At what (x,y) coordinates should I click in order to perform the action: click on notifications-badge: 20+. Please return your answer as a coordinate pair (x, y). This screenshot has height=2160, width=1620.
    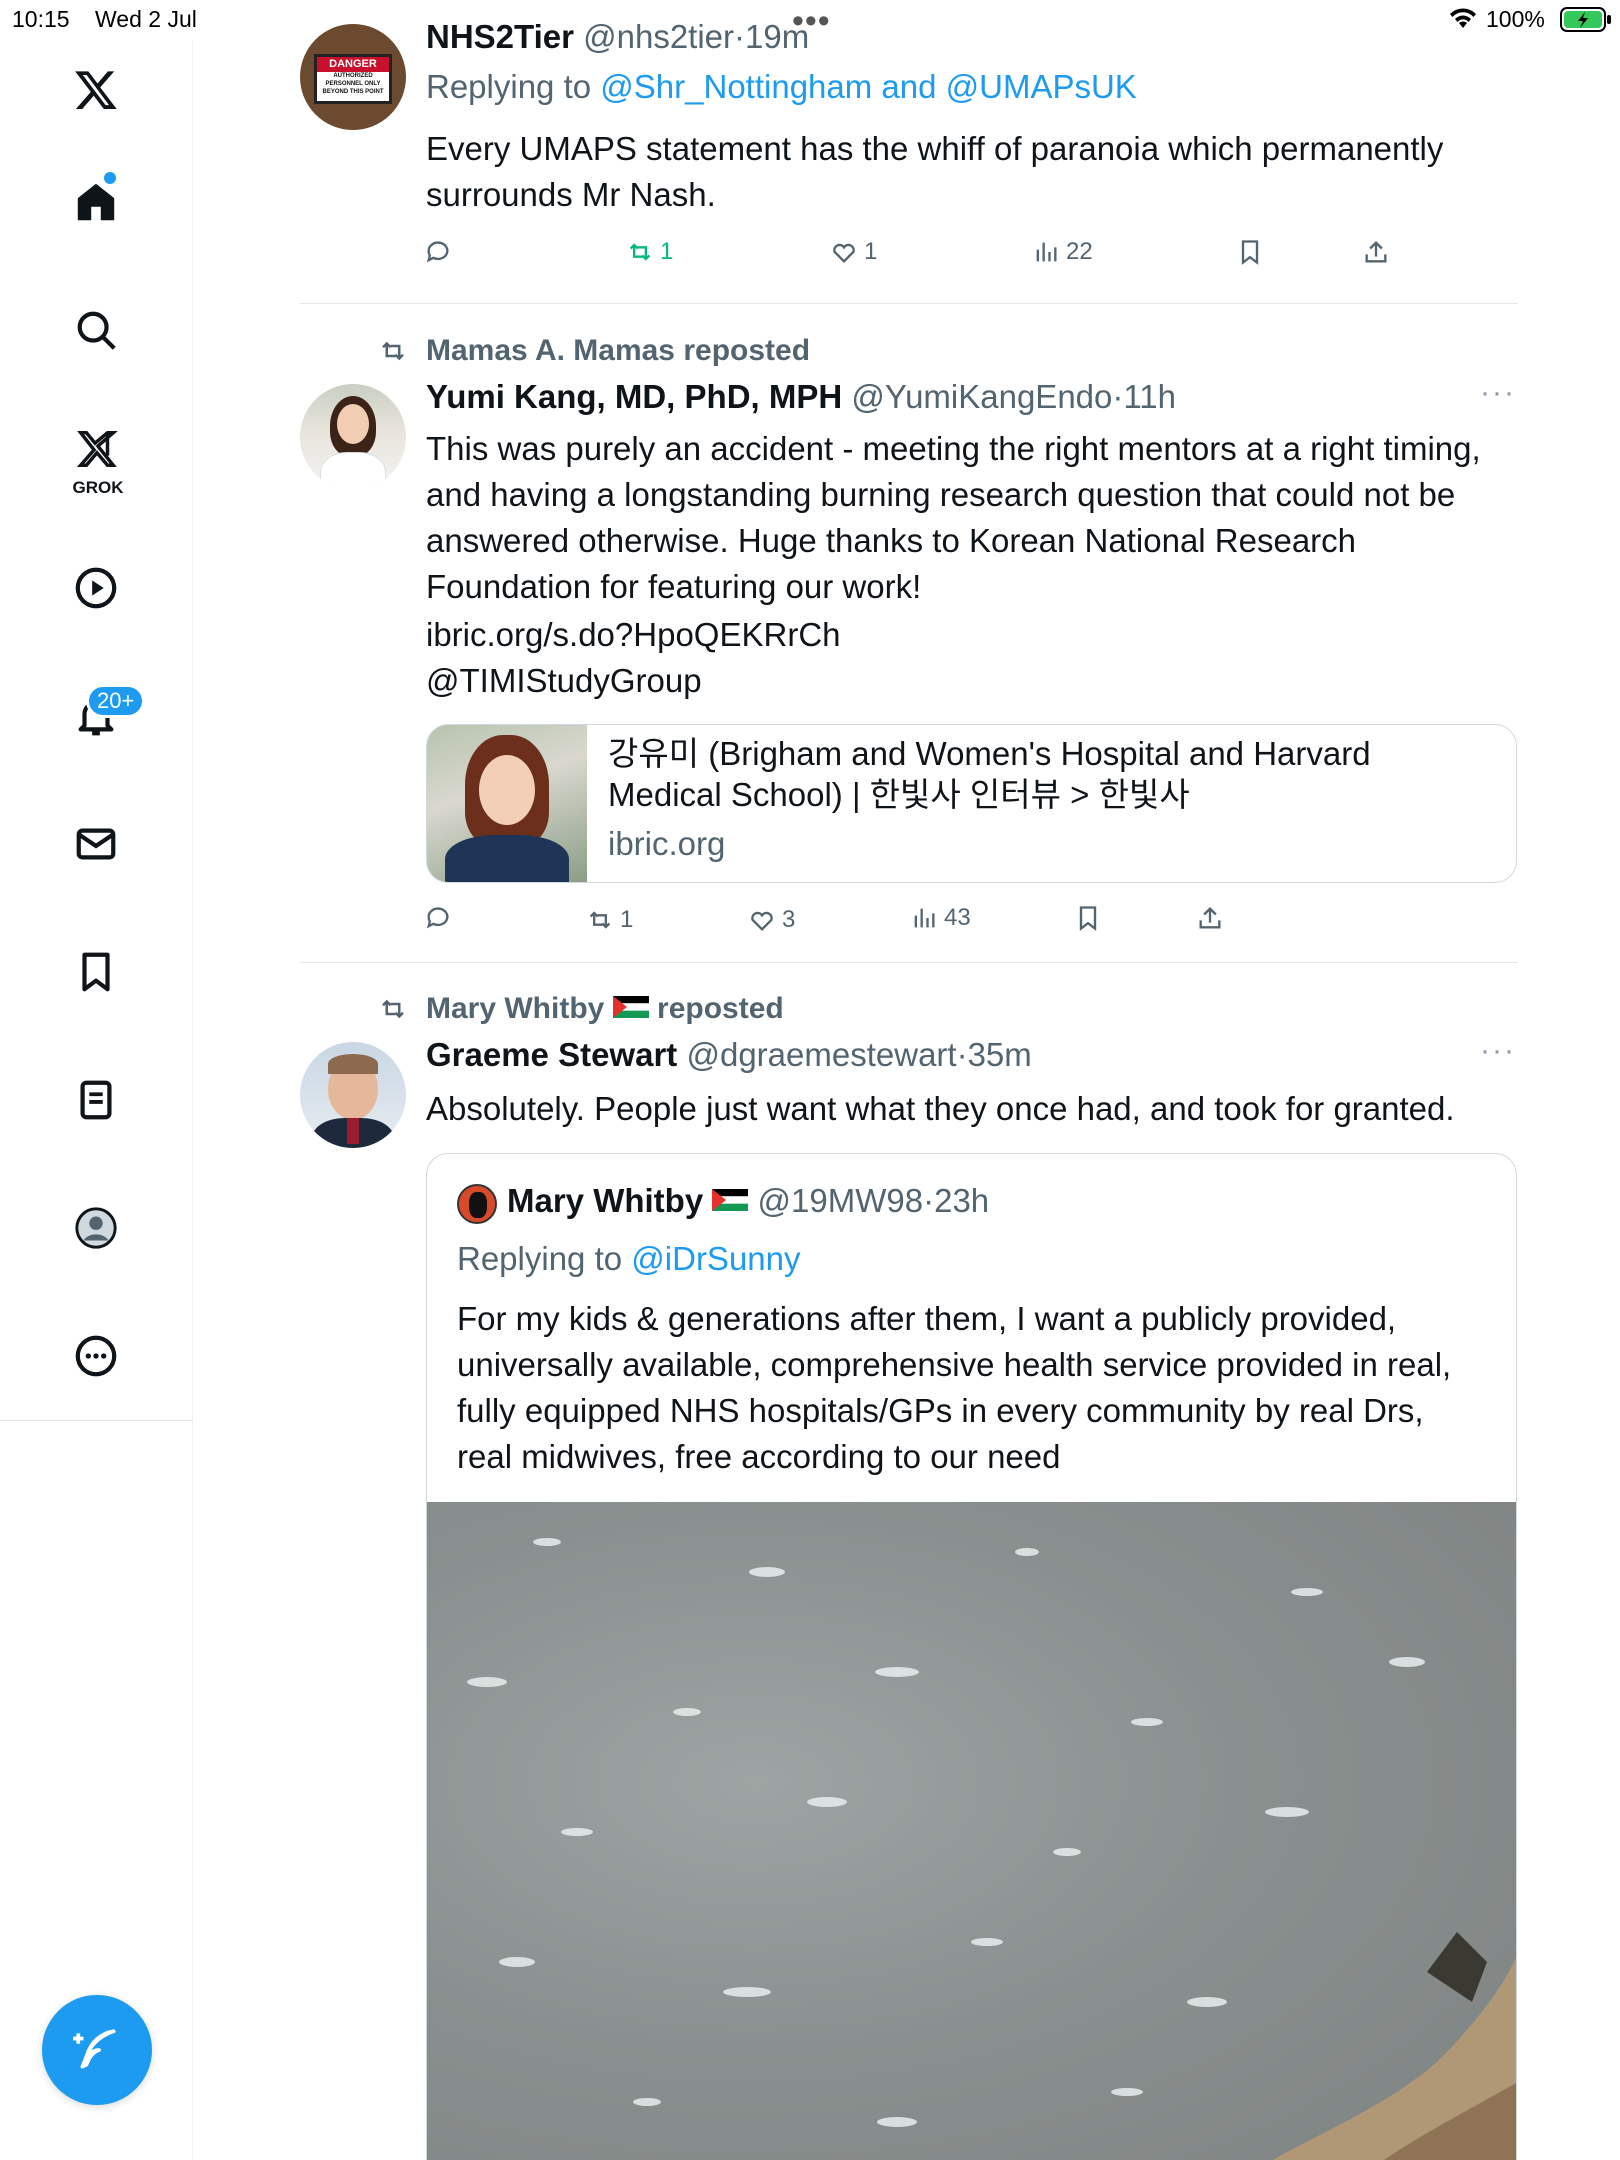
    Looking at the image, I should click on (116, 701).